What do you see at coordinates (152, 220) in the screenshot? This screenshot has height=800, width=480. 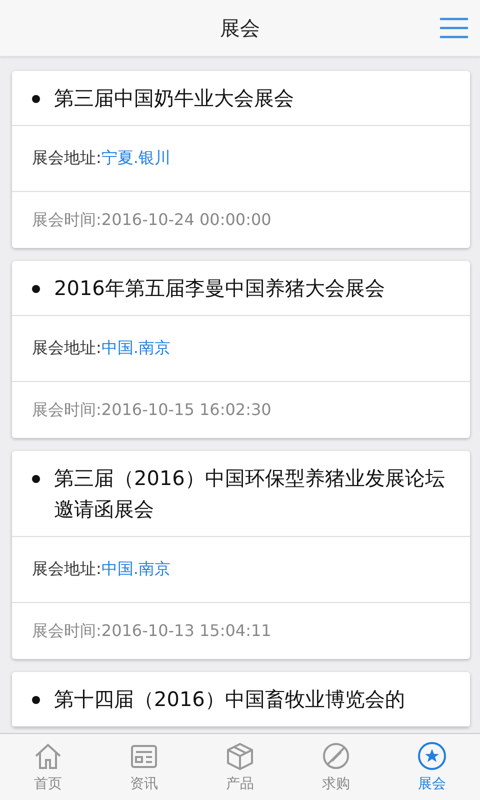 I see `exhibition-time: 展会时间:2016-10-24 00:00:00` at bounding box center [152, 220].